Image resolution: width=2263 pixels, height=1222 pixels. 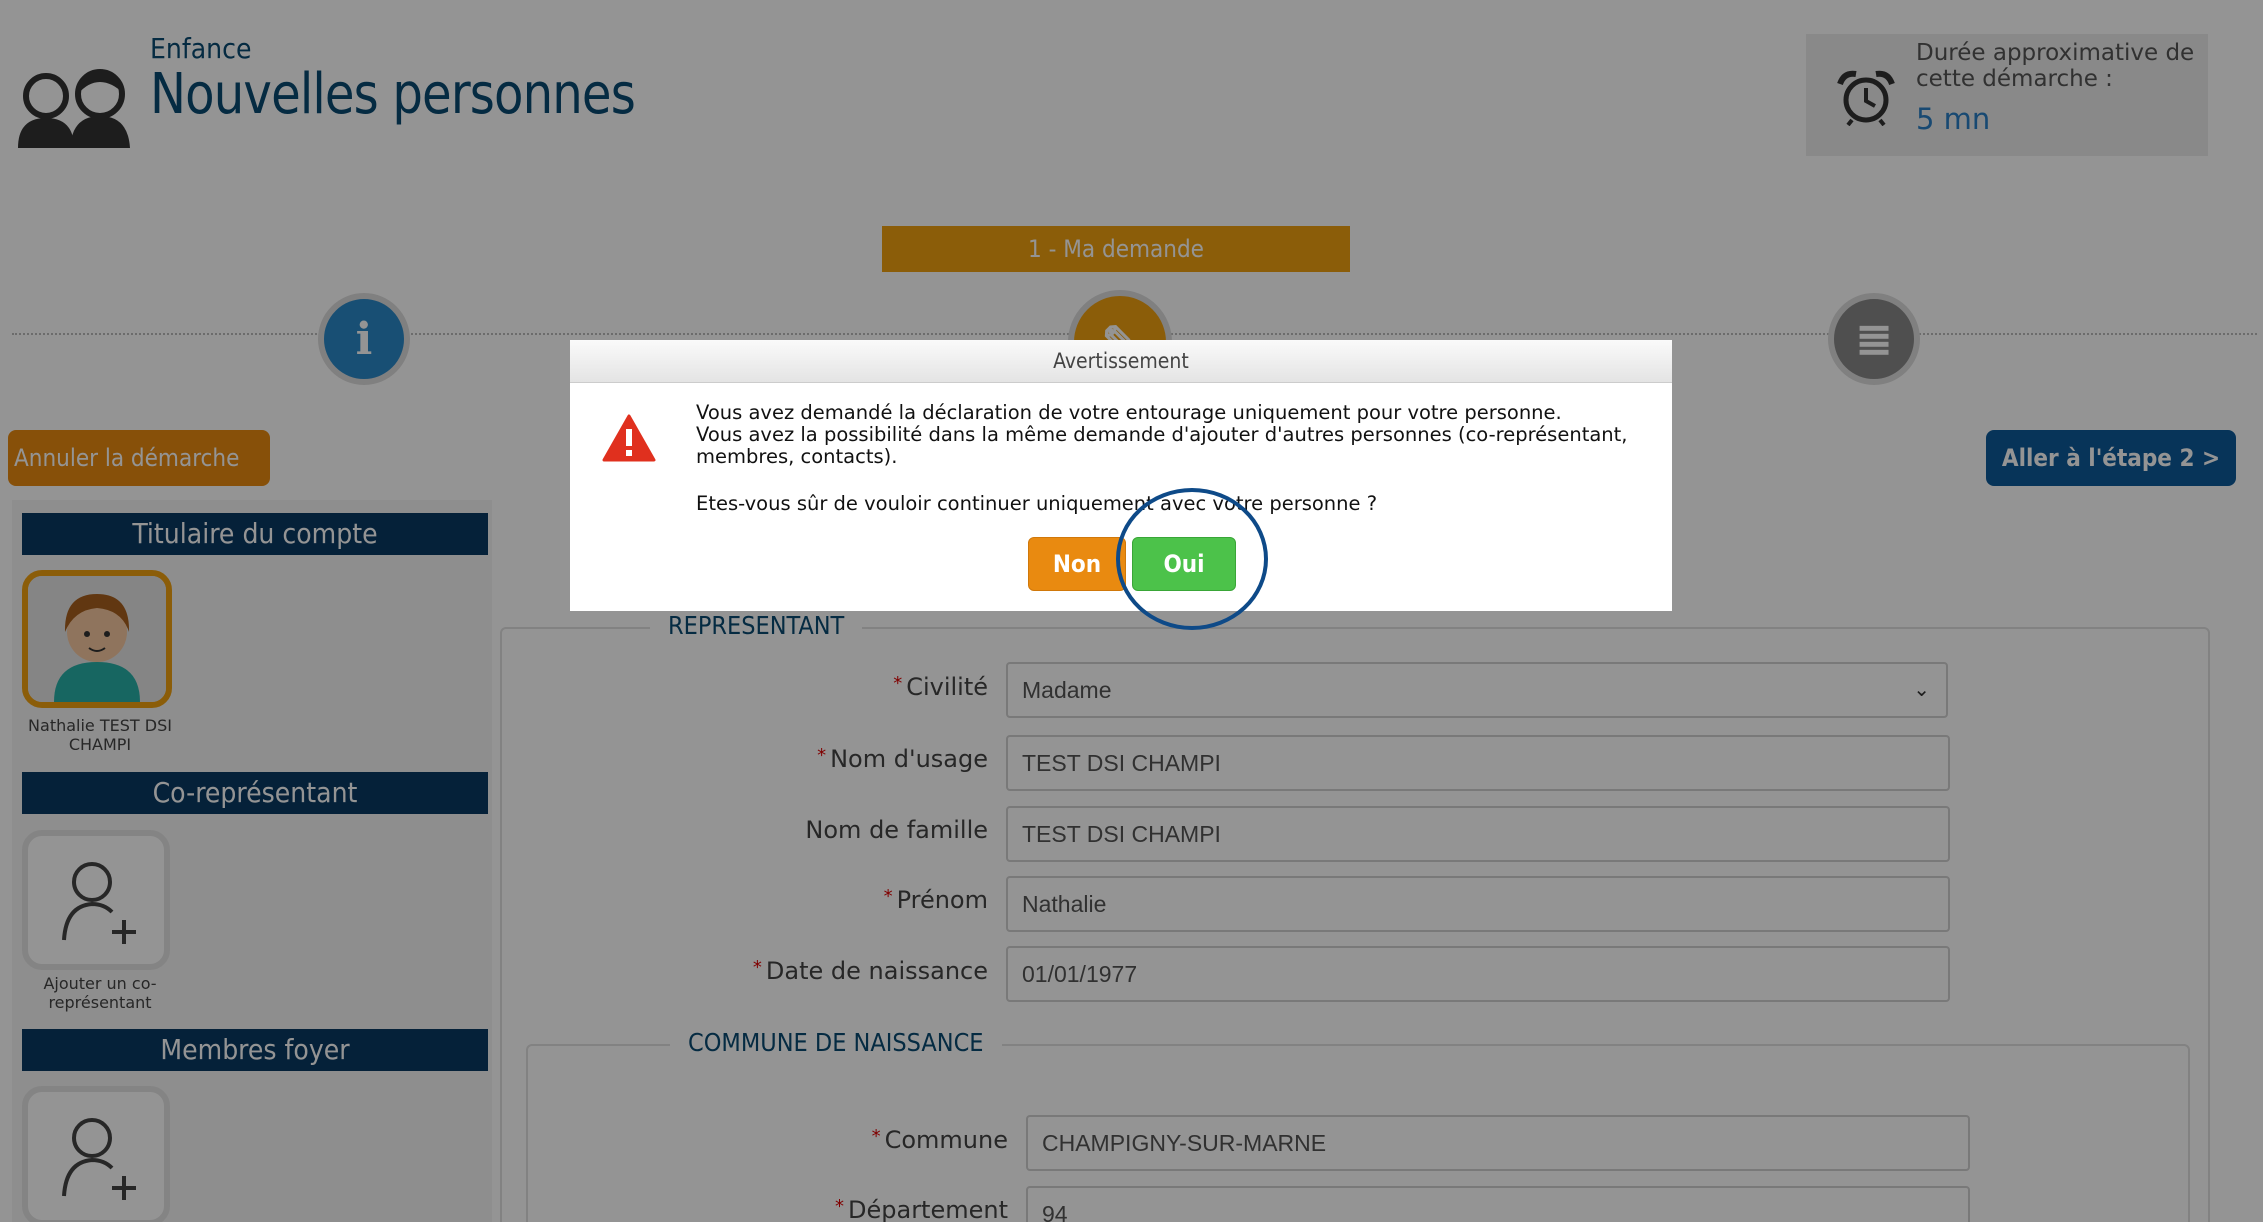 I want to click on warning-icon, so click(x=629, y=438).